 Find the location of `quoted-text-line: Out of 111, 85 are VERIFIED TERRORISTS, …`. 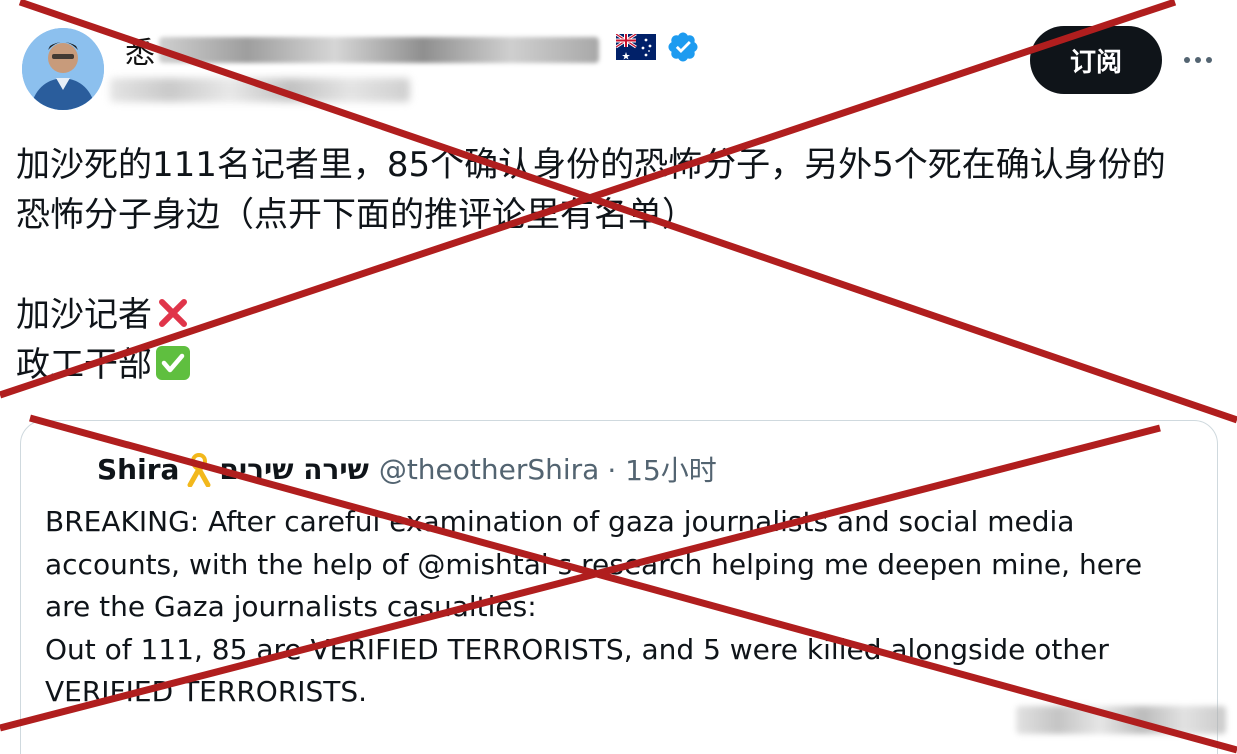

quoted-text-line: Out of 111, 85 are VERIFIED TERRORISTS, … is located at coordinates (577, 649).